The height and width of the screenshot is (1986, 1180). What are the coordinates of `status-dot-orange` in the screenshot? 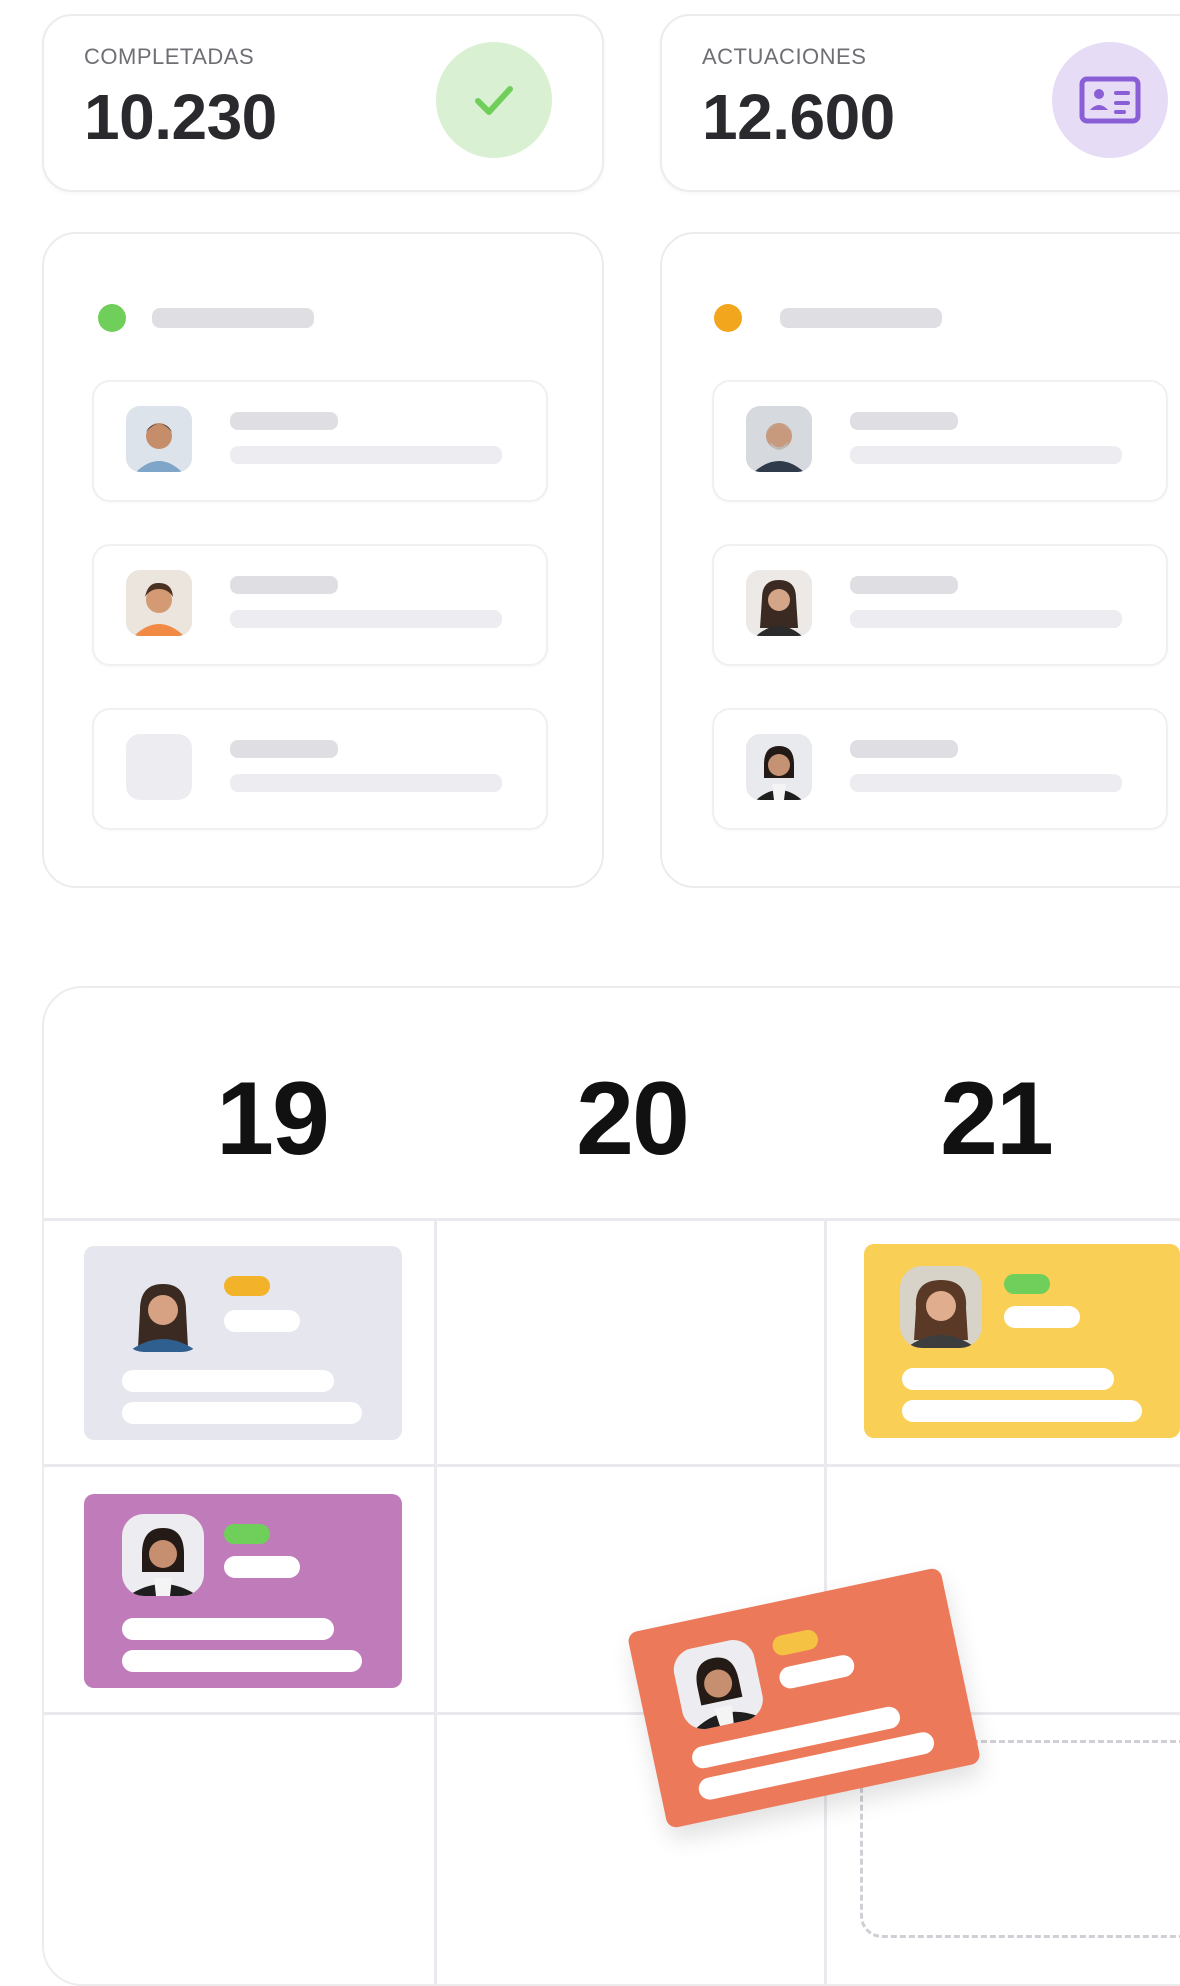 It's located at (728, 318).